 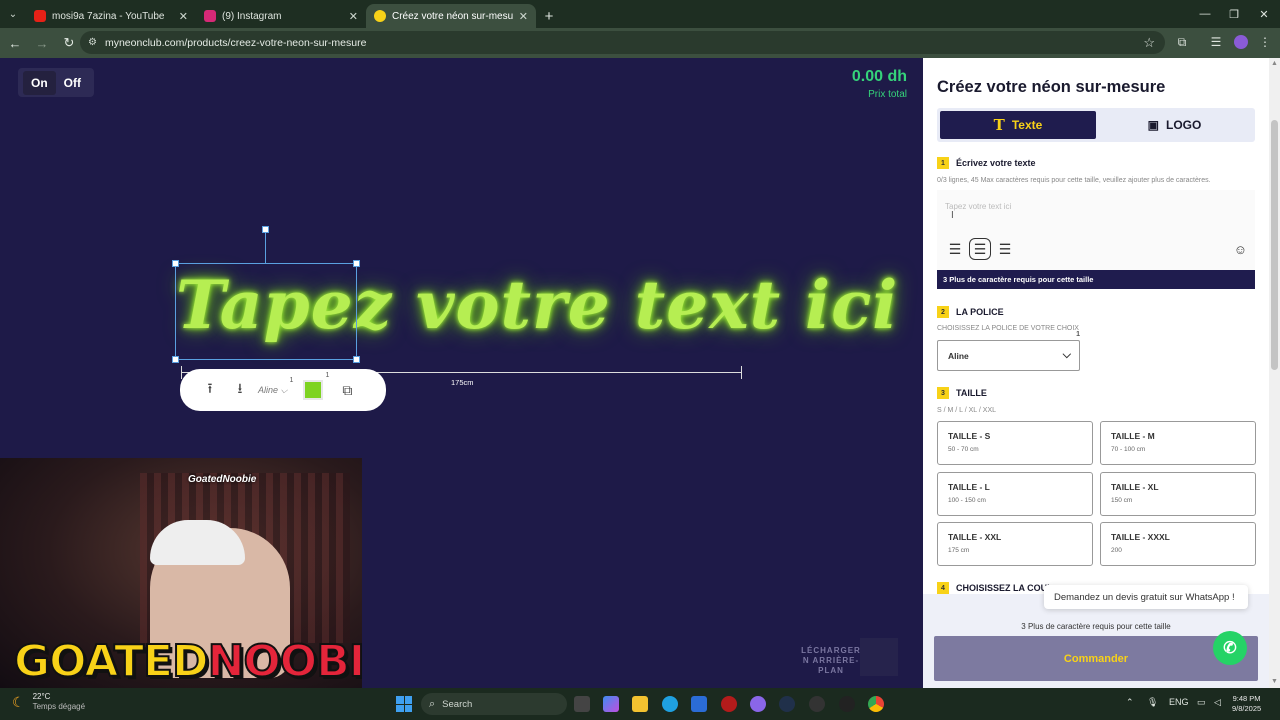 I want to click on size-option-m: TAILLE - M 70 - 100 cm, so click(x=1178, y=443).